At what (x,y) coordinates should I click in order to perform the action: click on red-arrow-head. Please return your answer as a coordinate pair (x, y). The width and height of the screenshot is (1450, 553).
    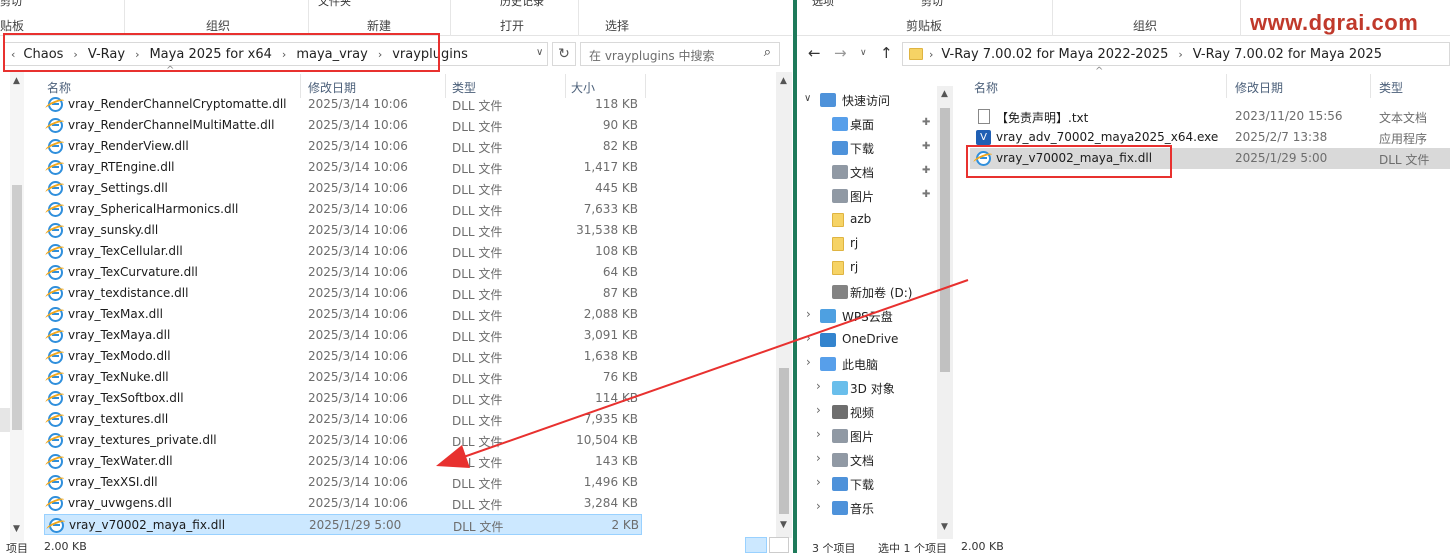
    Looking at the image, I should click on (453, 456).